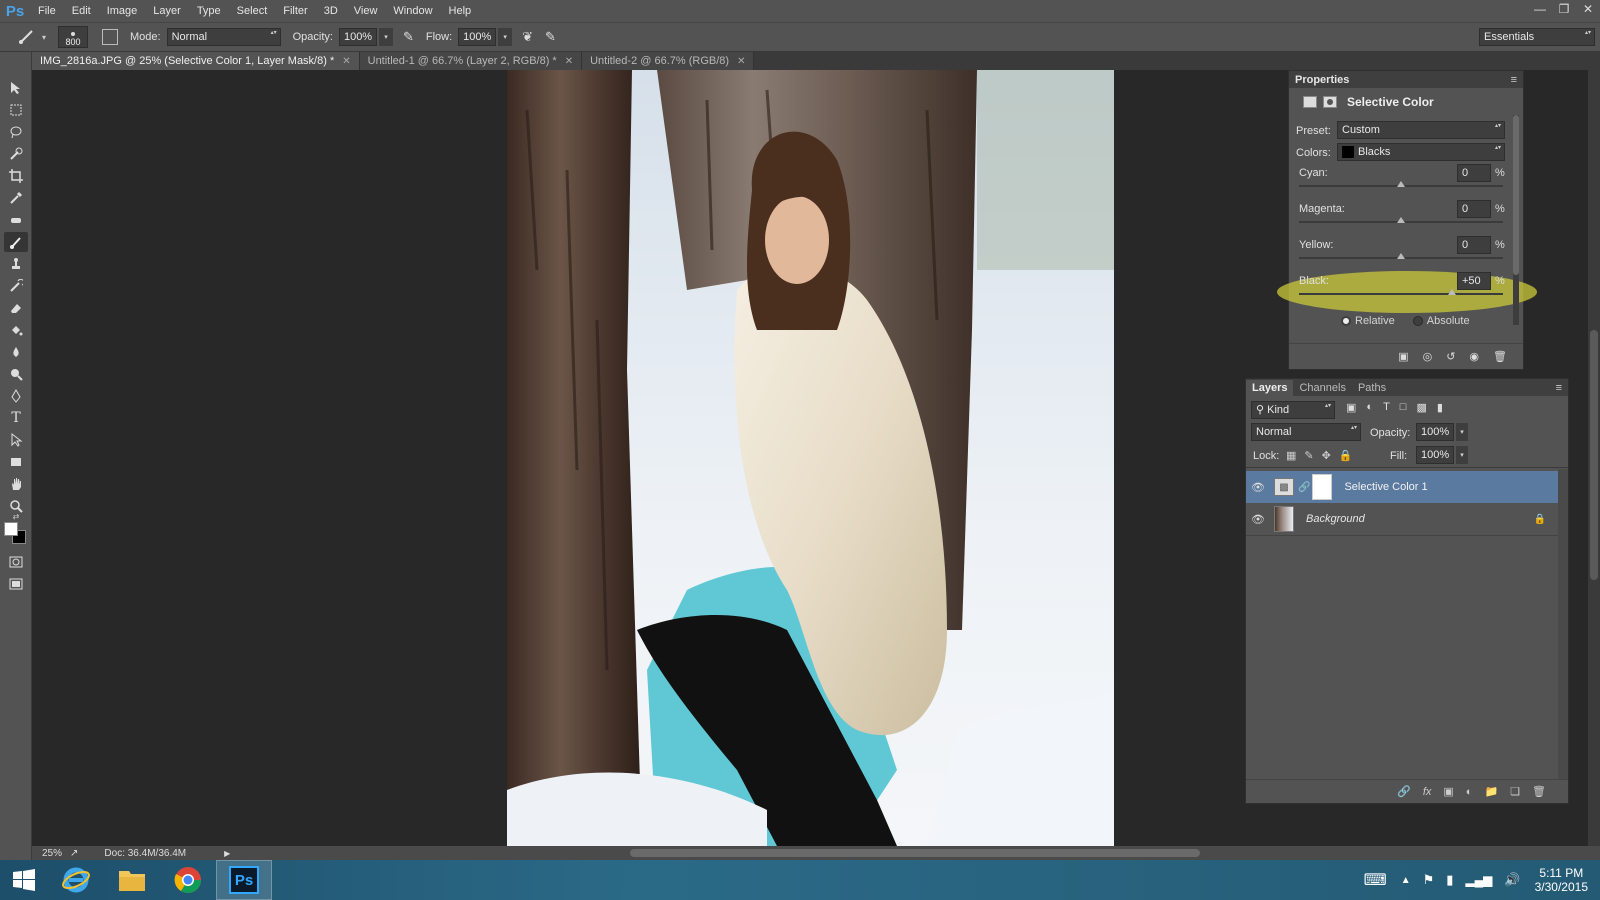  Describe the element at coordinates (16, 308) in the screenshot. I see `eraser-tool-icon` at that location.